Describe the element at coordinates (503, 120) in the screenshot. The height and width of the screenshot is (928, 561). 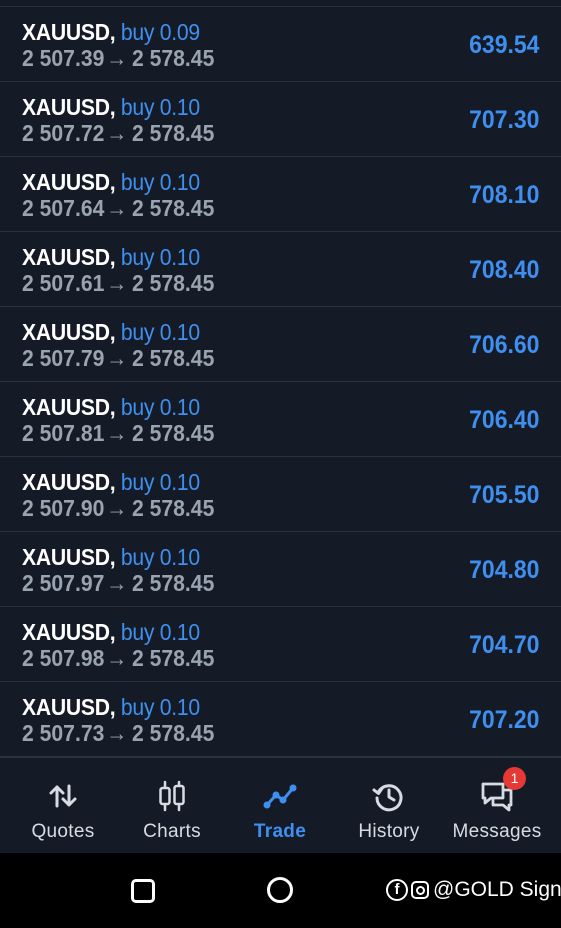
I see `profit-value: 707.30` at that location.